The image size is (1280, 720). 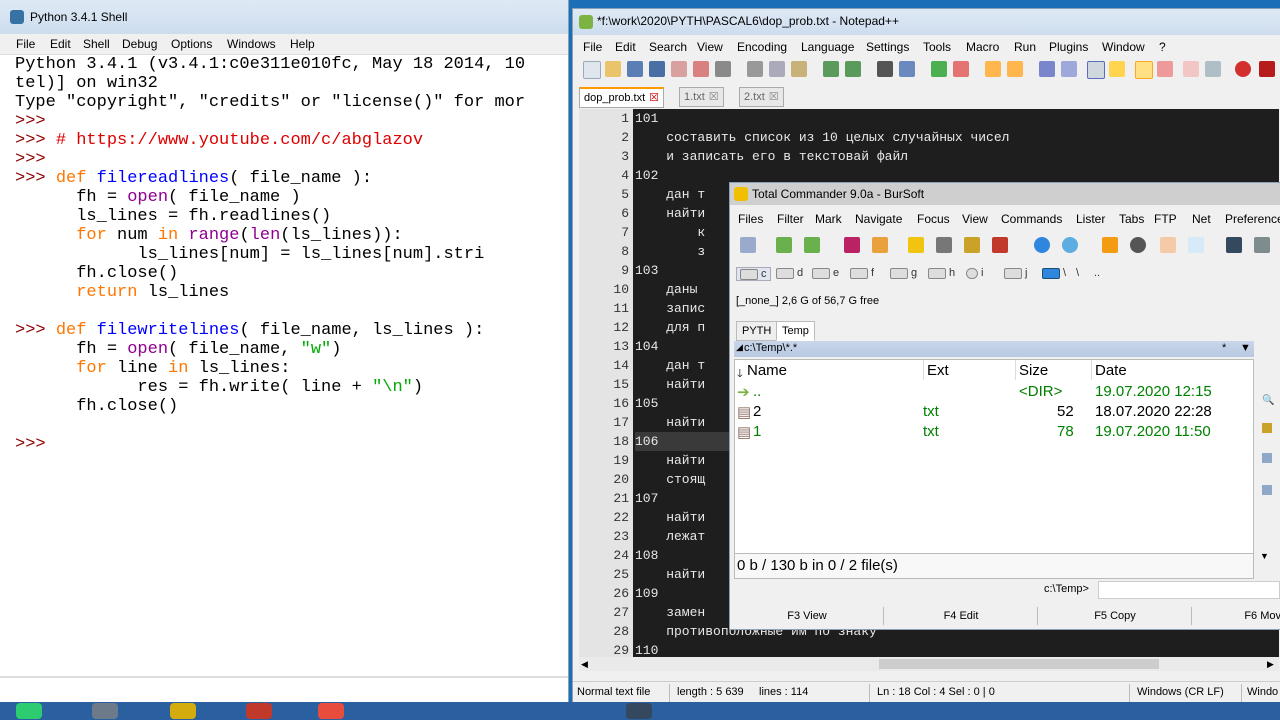 What do you see at coordinates (1243, 69) in the screenshot?
I see `record-macro-icon` at bounding box center [1243, 69].